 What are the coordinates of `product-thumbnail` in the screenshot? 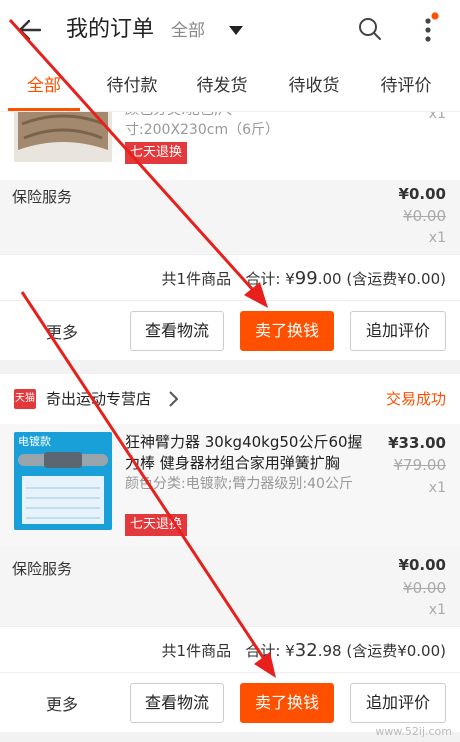 It's located at (63, 137).